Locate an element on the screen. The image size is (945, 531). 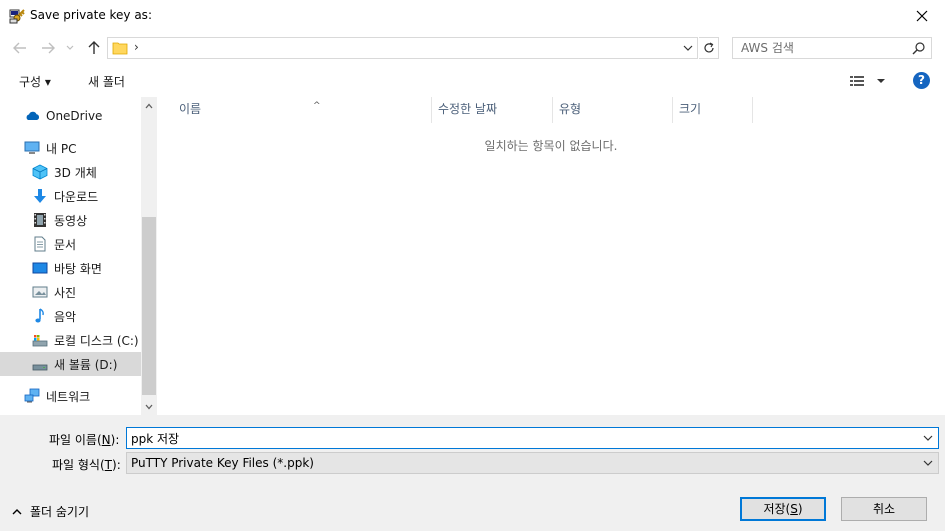
tree-item-music: 음악 is located at coordinates (70, 316).